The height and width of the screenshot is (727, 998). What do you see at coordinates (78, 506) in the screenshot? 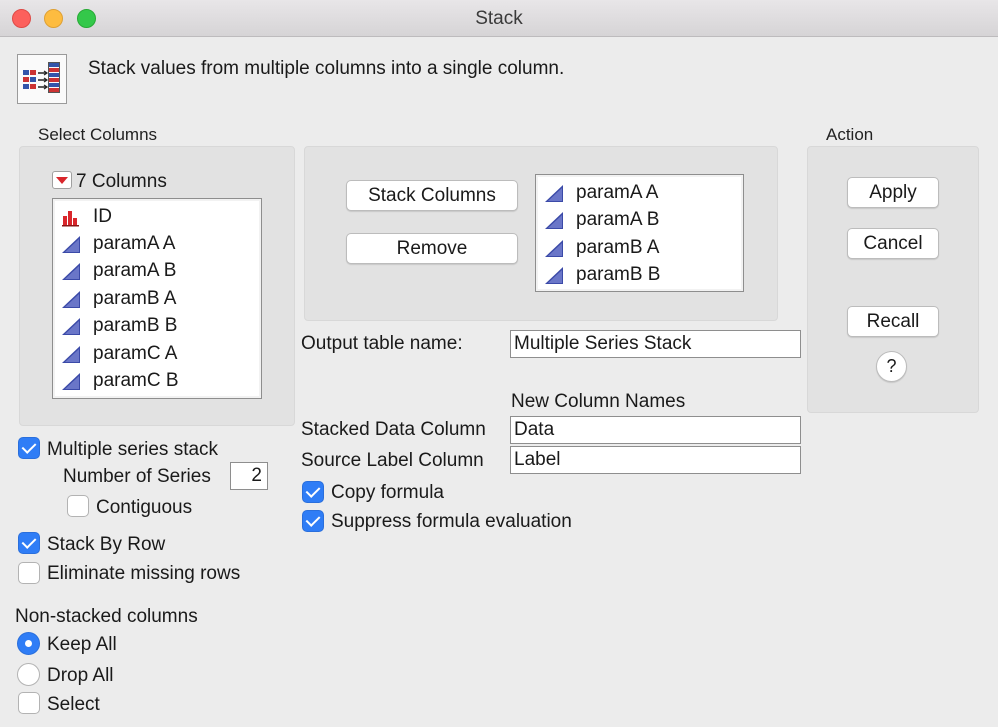
I see `contiguous-checkbox` at bounding box center [78, 506].